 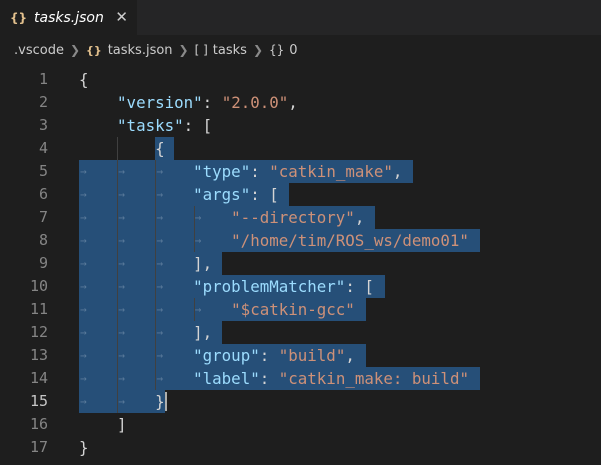 I want to click on code-line: → → 15 }, so click(x=300, y=401).